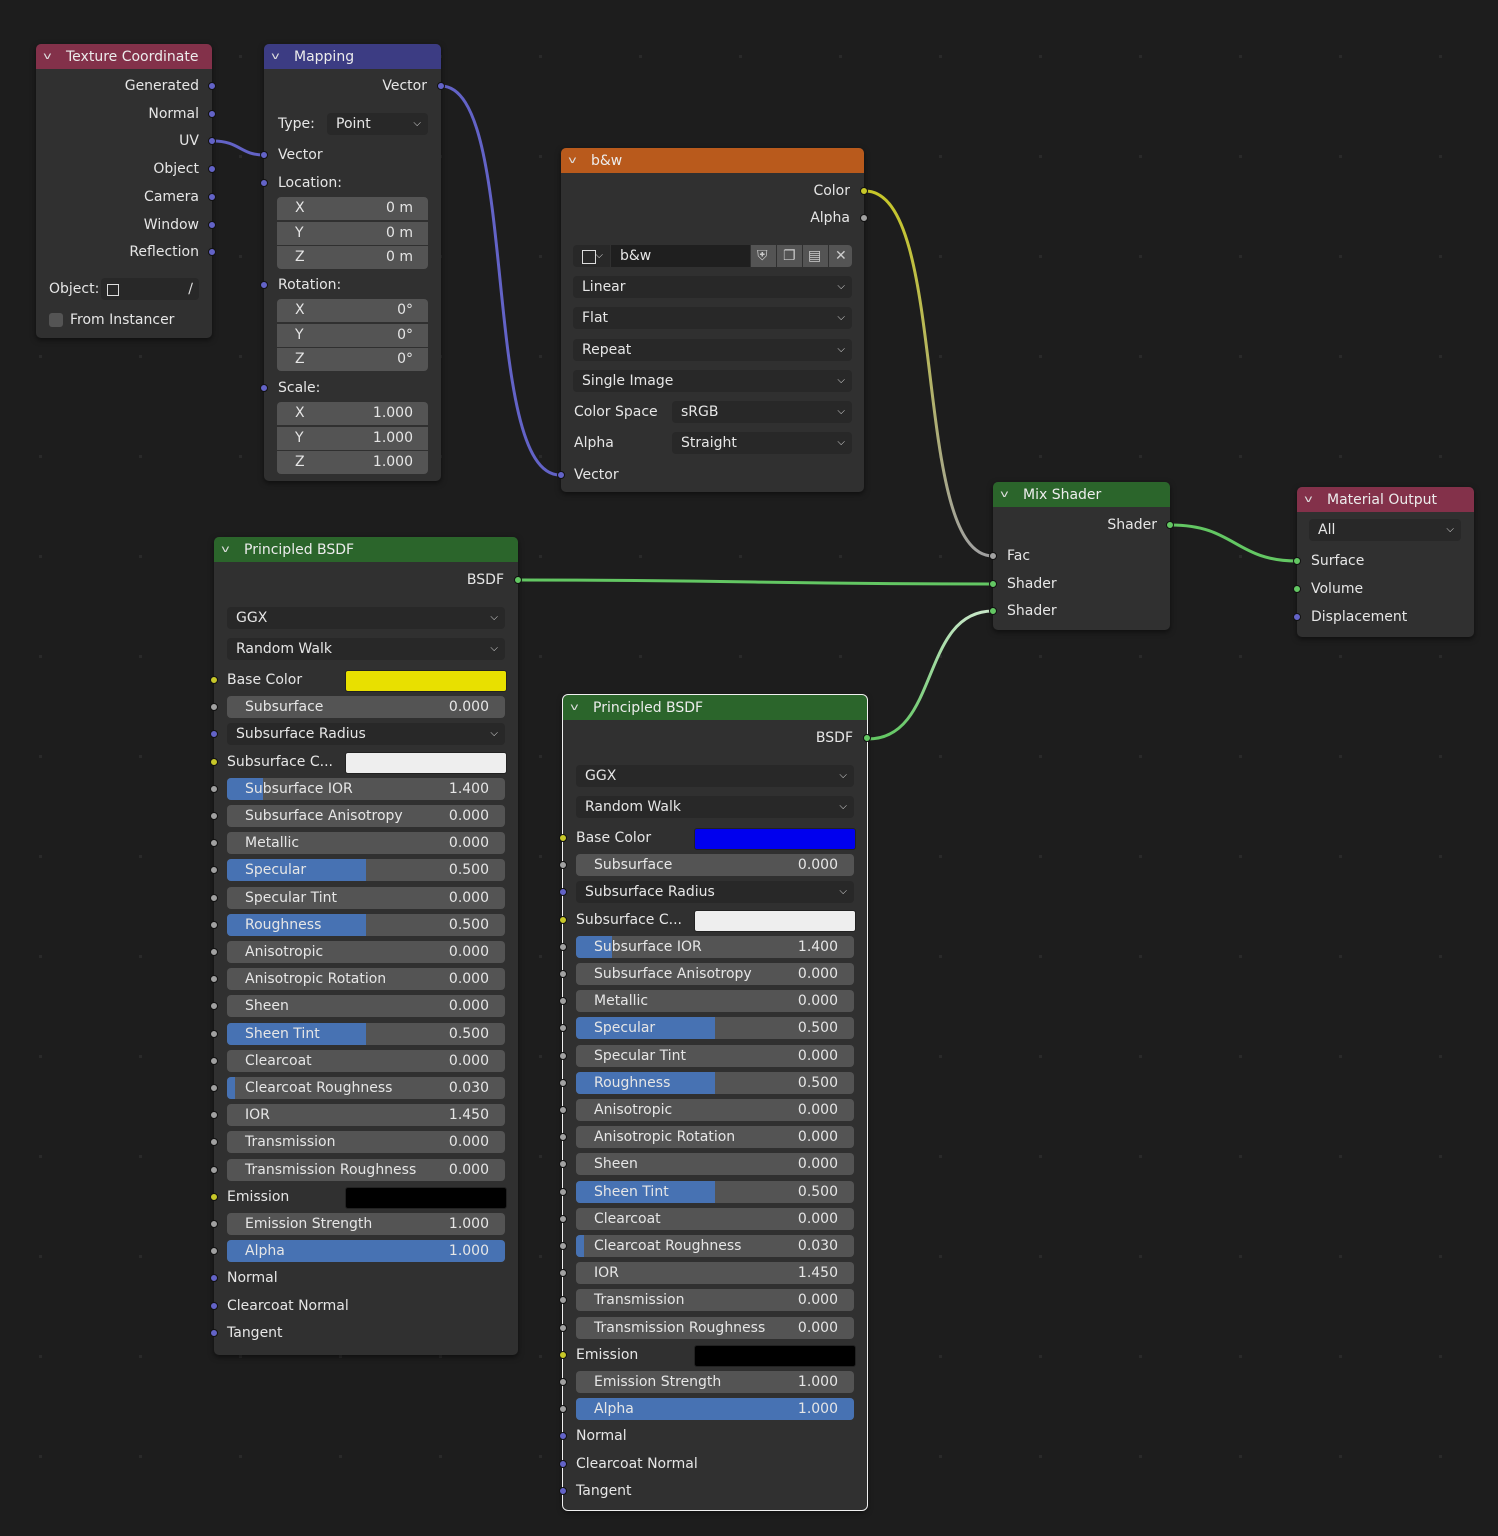  Describe the element at coordinates (352, 462) in the screenshot. I see `scale-z-field: Z 1.000` at that location.